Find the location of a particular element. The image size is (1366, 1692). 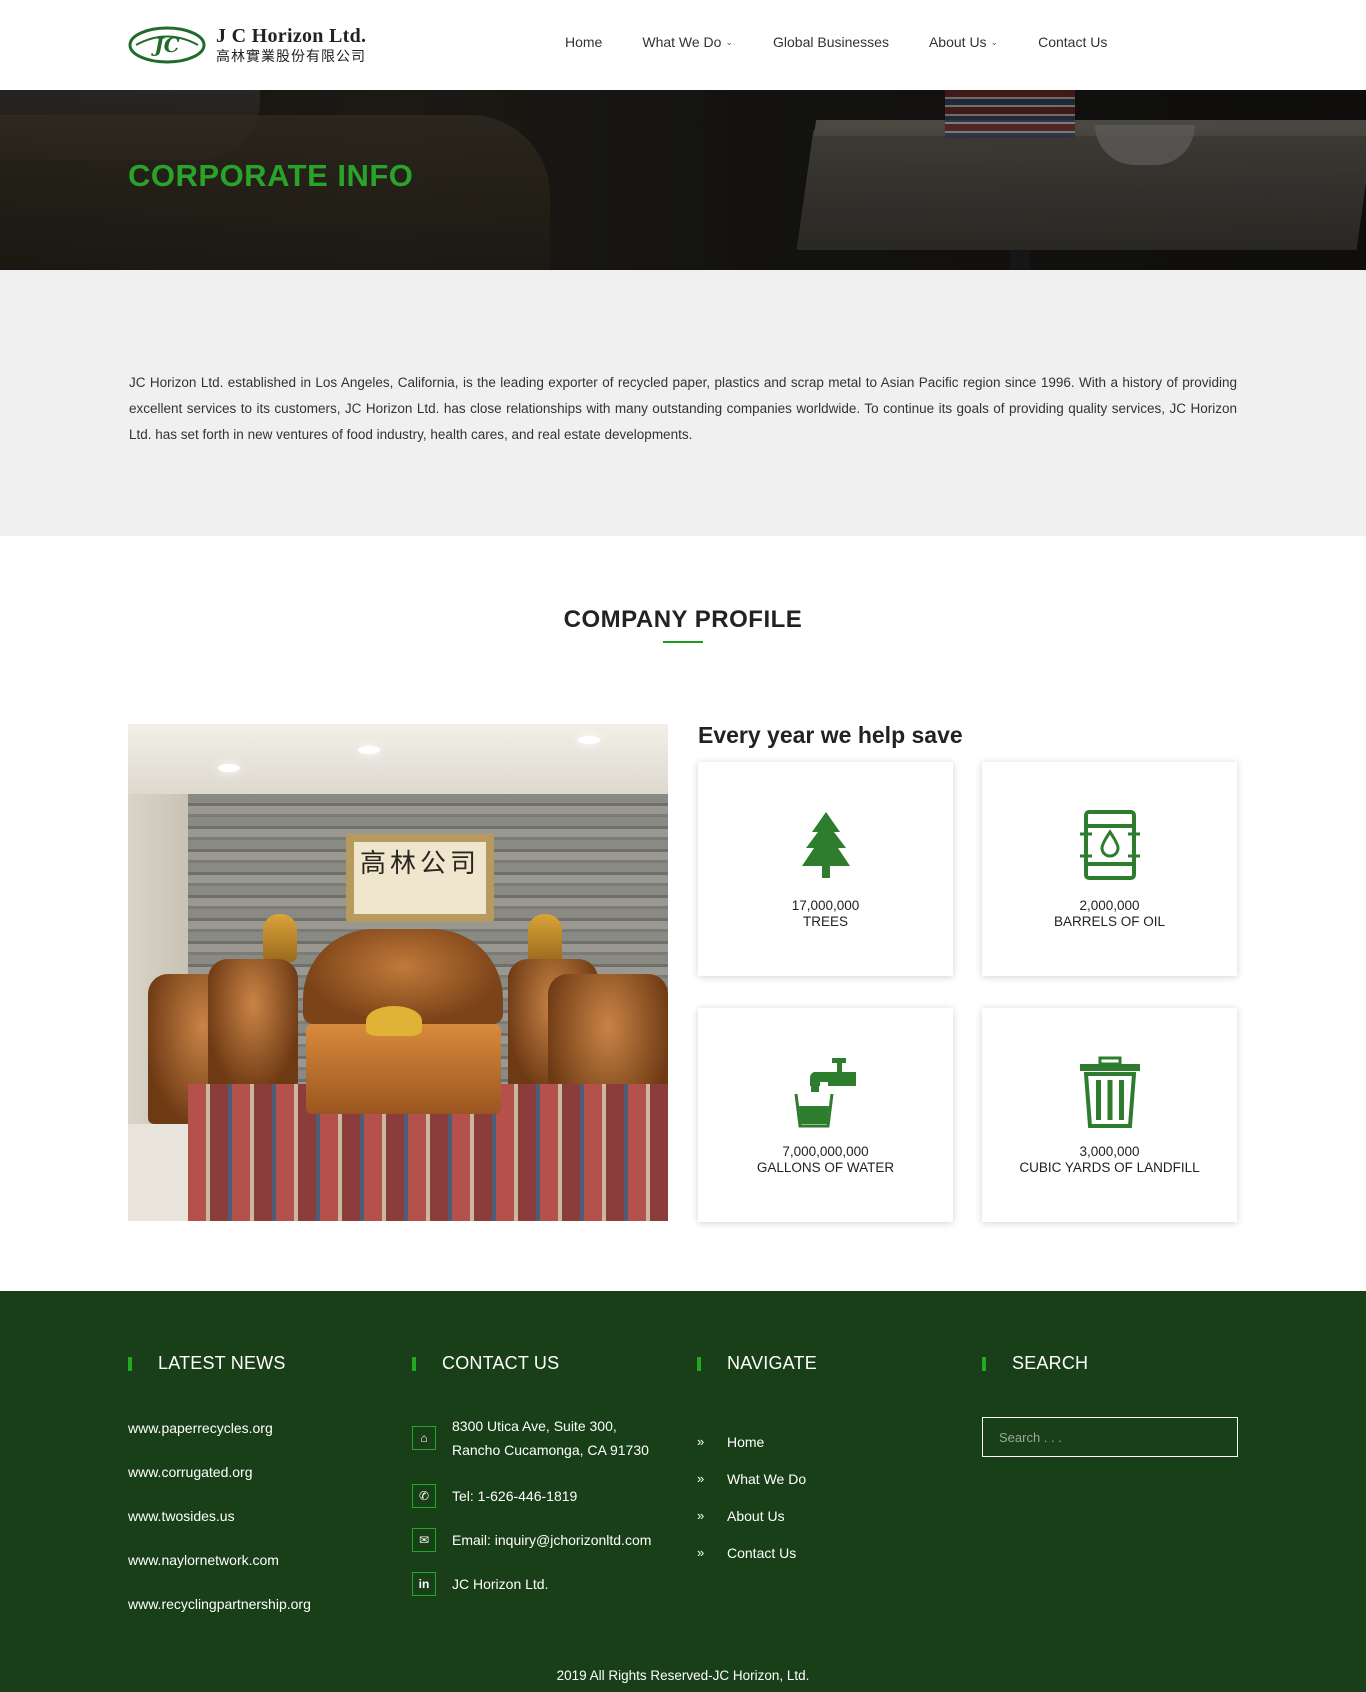

stat-label: BARRELS OF OIL is located at coordinates (1109, 921).